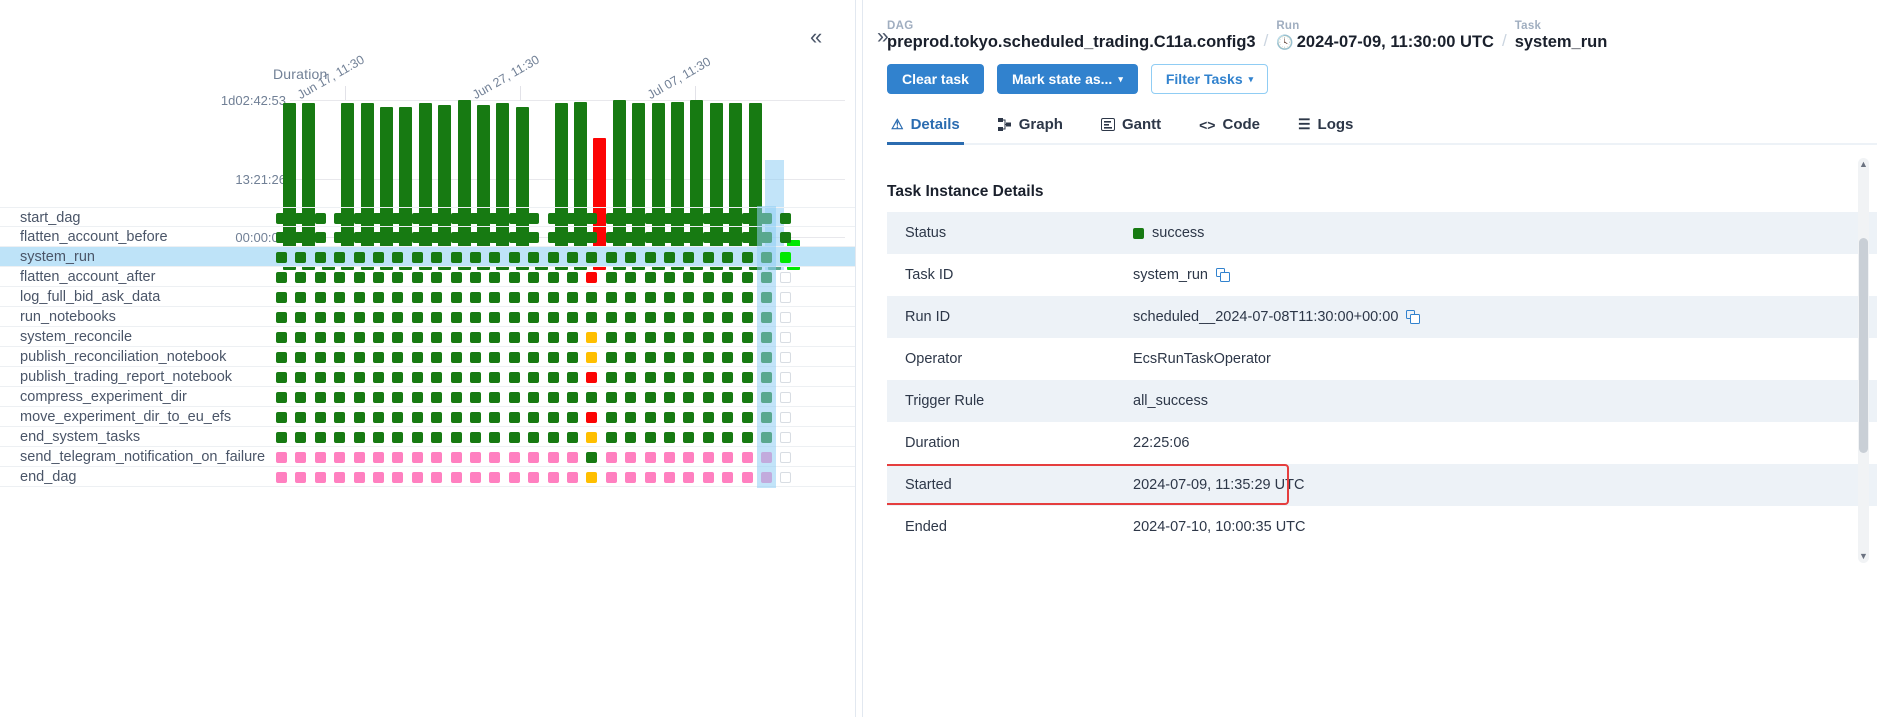  Describe the element at coordinates (1413, 317) in the screenshot. I see `copy-icon` at that location.